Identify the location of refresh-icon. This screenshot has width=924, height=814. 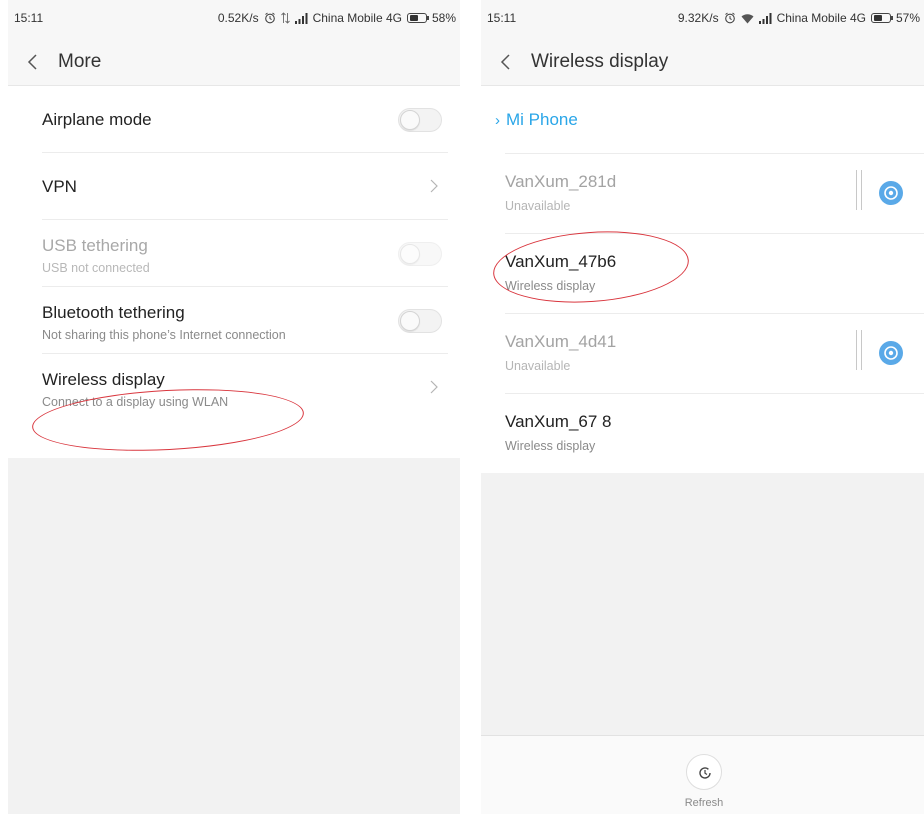
(705, 773).